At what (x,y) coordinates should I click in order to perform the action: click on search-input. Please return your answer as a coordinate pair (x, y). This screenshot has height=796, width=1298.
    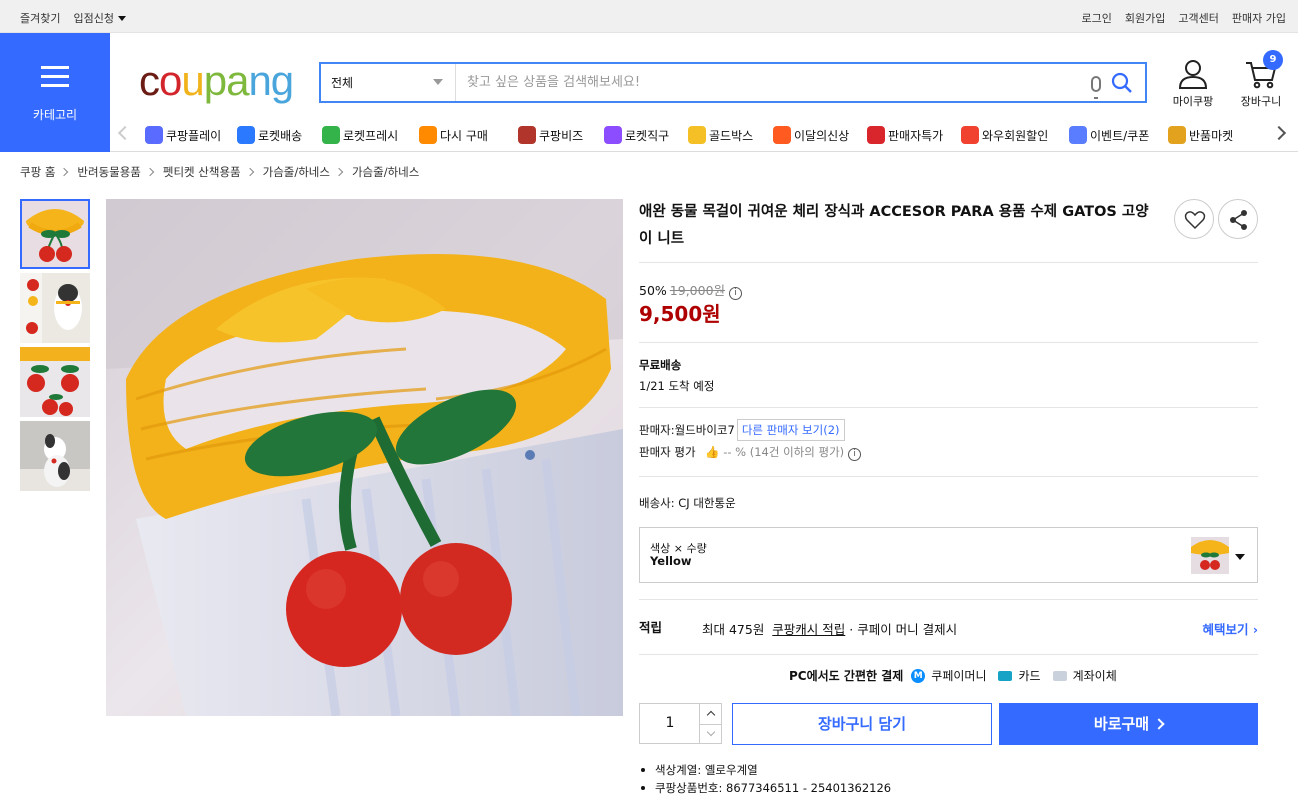
    Looking at the image, I should click on (757, 82).